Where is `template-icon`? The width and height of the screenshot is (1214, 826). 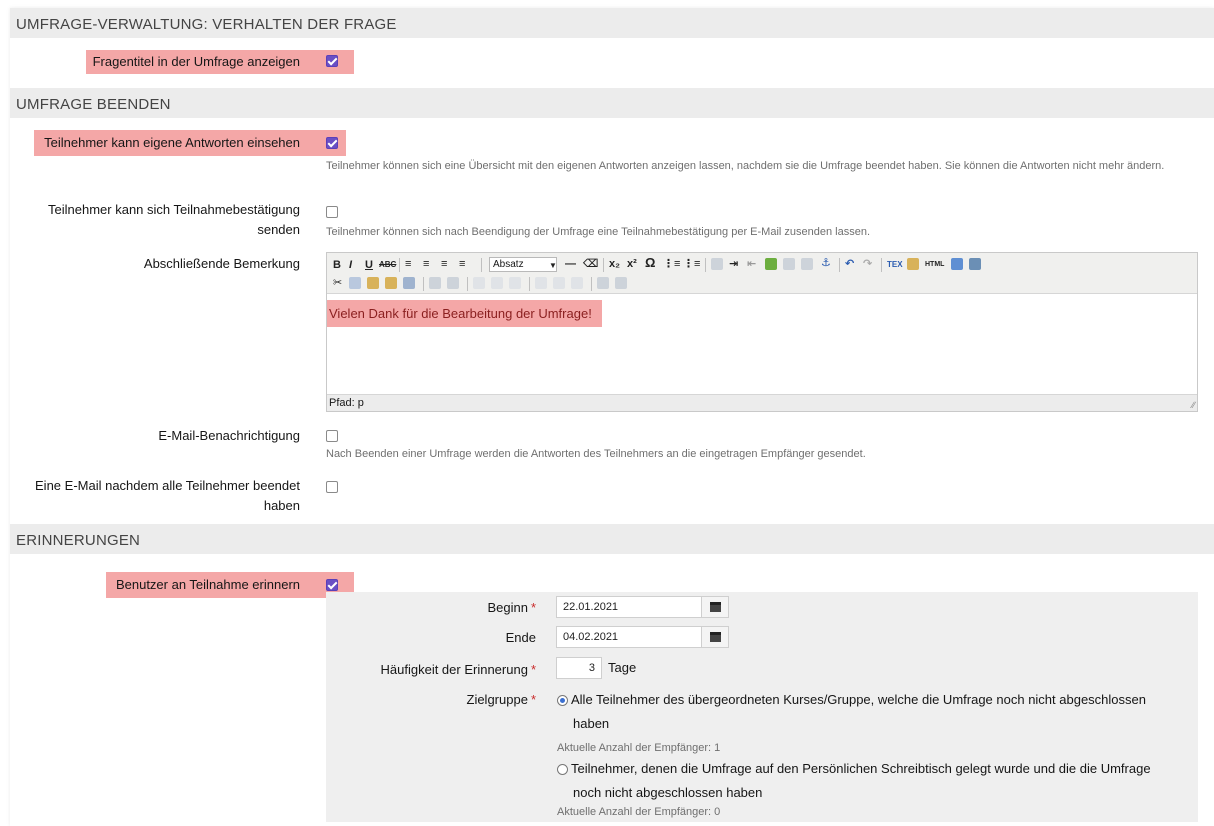
template-icon is located at coordinates (975, 264).